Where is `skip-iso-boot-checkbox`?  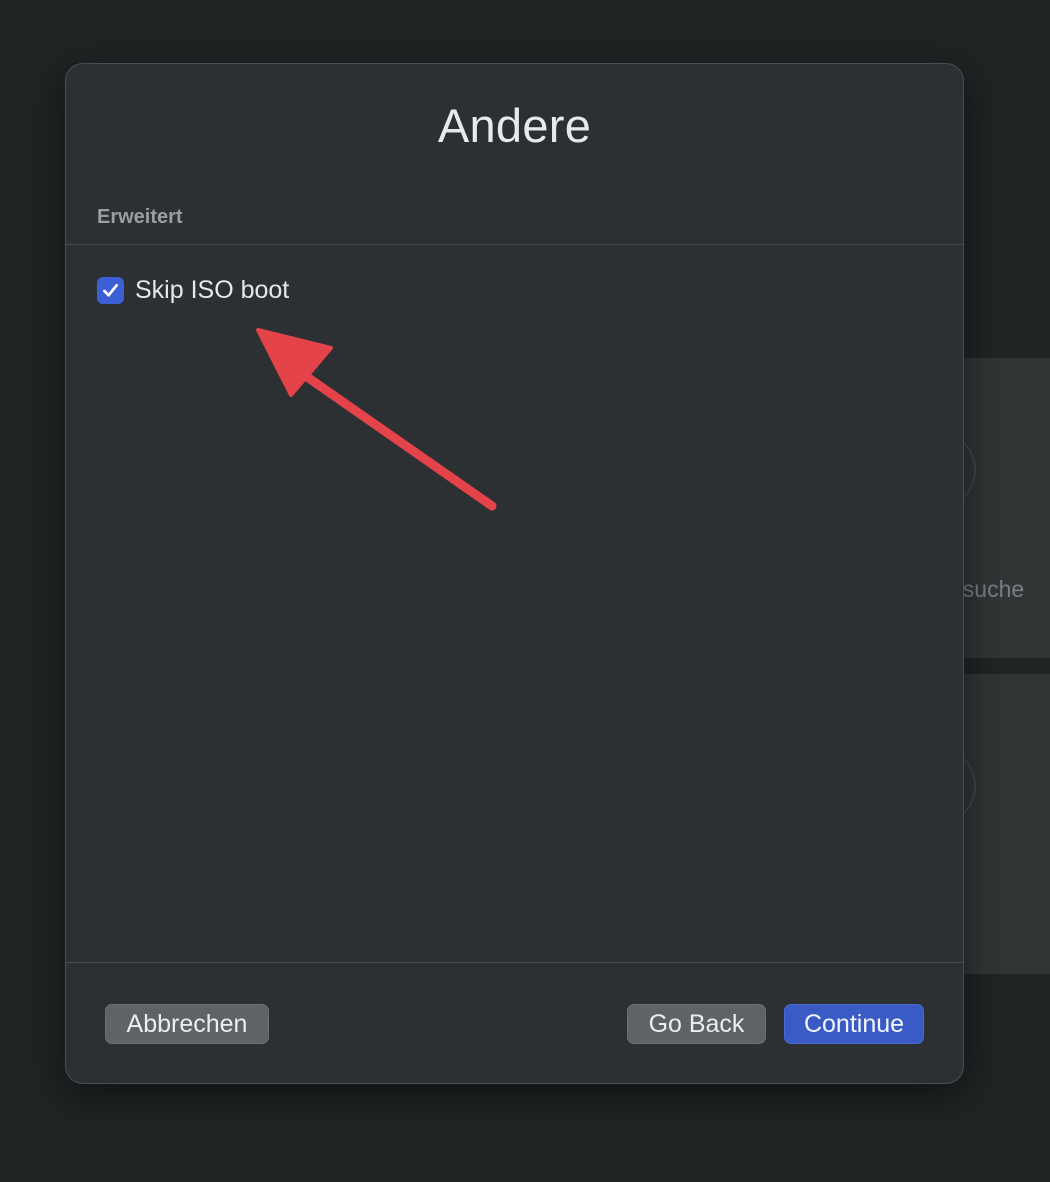 skip-iso-boot-checkbox is located at coordinates (110, 290).